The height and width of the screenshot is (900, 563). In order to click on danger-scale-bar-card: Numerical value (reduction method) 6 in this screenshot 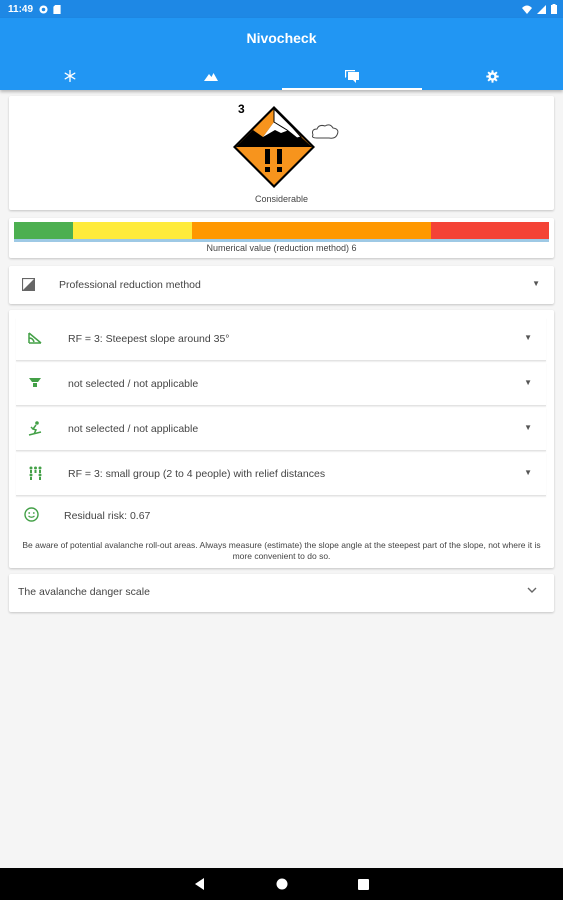, I will do `click(281, 238)`.